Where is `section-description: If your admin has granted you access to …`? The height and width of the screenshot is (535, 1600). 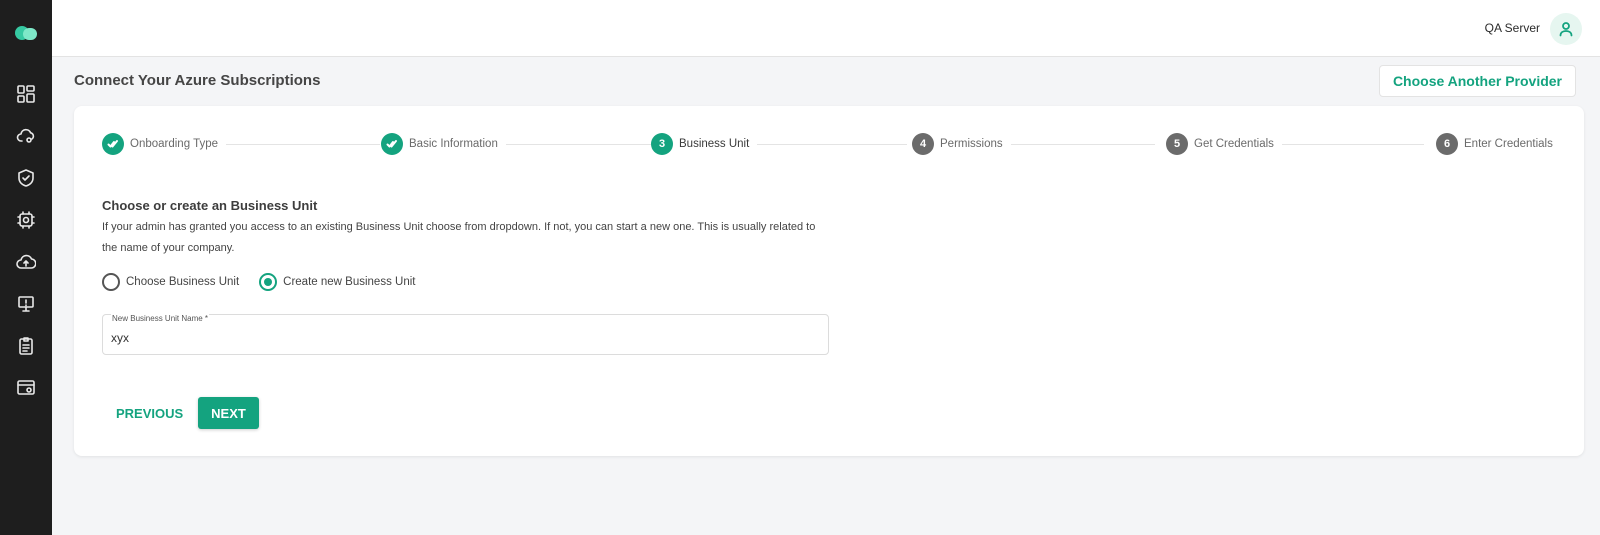
section-description: If your admin has granted you access to … is located at coordinates (459, 237).